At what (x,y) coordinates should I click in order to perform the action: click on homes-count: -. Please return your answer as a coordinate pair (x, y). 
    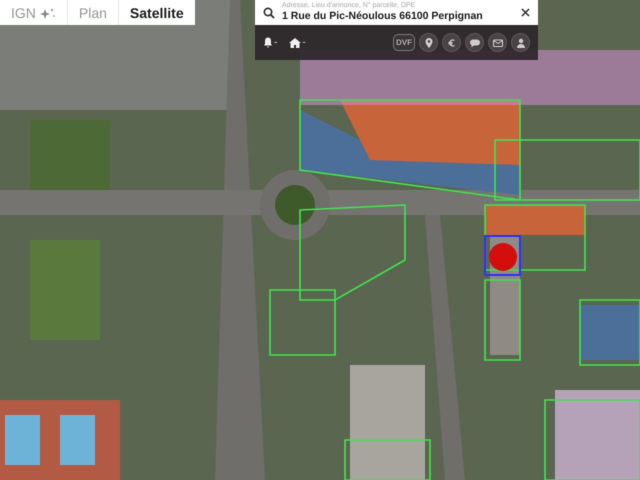
    Looking at the image, I should click on (304, 42).